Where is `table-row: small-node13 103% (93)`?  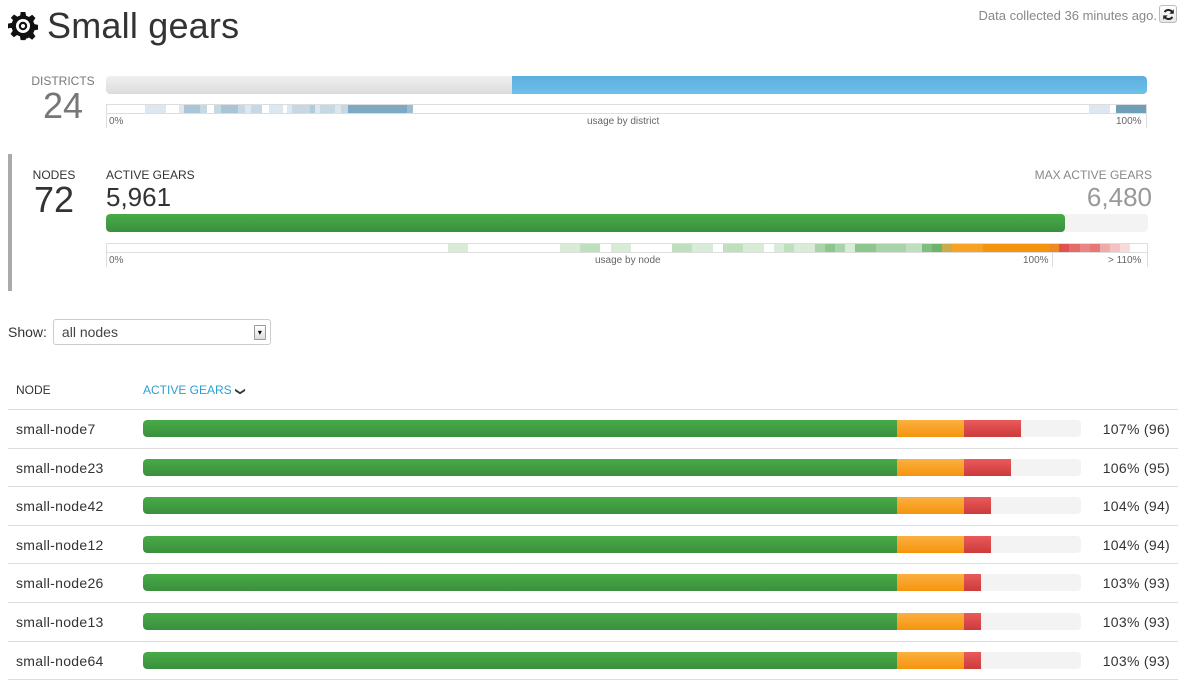 table-row: small-node13 103% (93) is located at coordinates (593, 622).